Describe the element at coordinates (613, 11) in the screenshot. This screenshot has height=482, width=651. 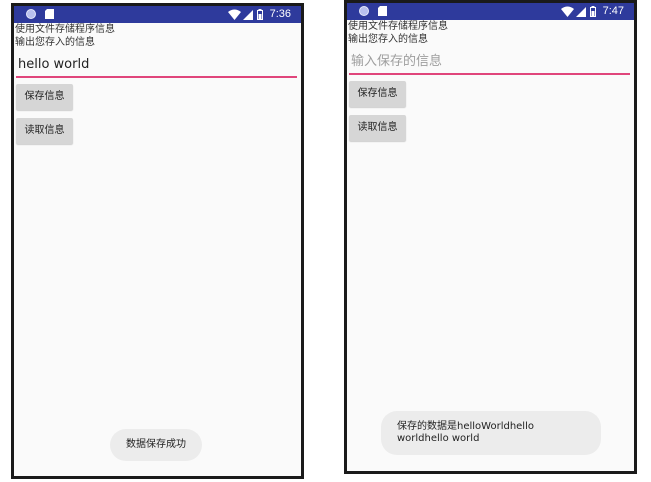
I see `status-time: 7:47` at that location.